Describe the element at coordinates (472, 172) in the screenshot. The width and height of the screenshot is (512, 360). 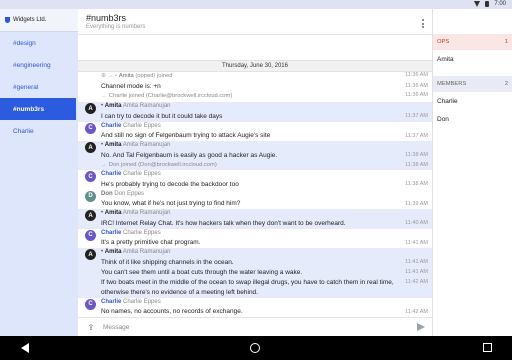
I see `member-list: OPS 1 Amita MEMBERS 2 Charlie Don` at that location.